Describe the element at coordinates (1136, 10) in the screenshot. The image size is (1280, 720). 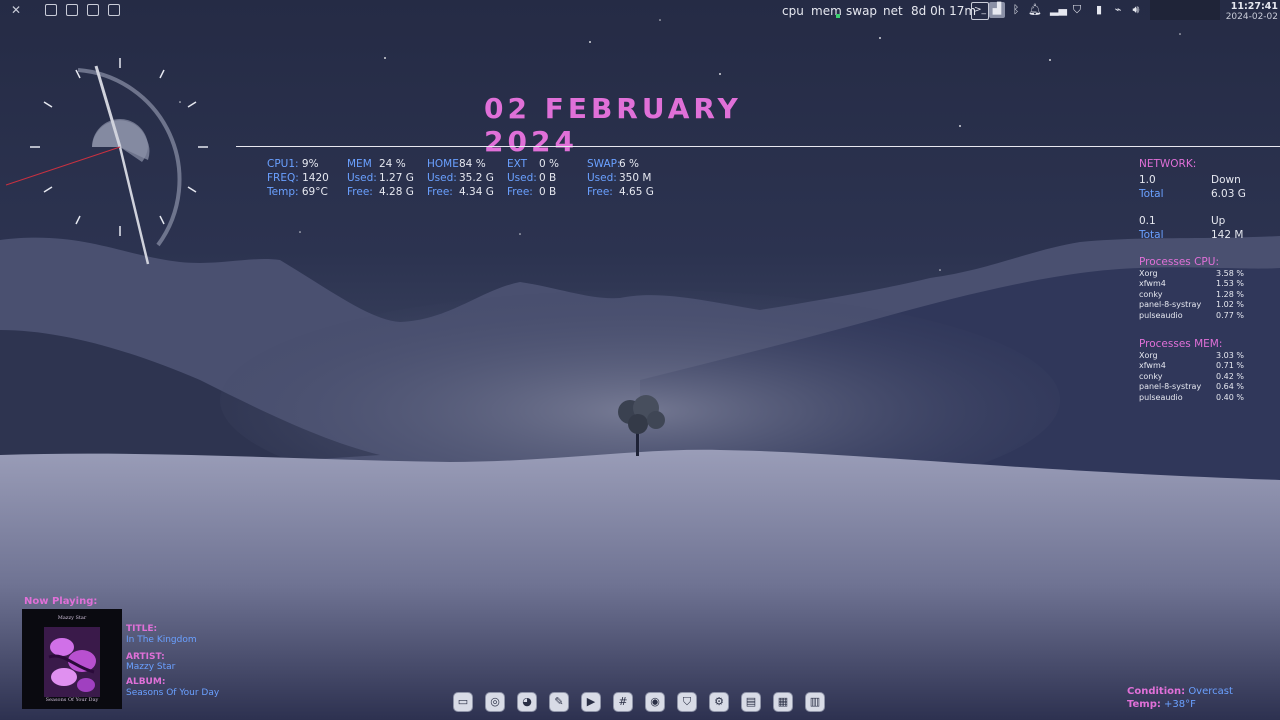
I see `volume-icon: 🔊︎` at that location.